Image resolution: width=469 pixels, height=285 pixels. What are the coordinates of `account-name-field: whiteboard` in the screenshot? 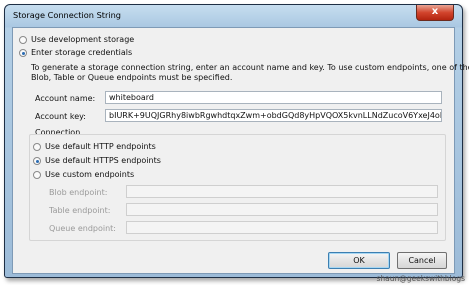 It's located at (273, 97).